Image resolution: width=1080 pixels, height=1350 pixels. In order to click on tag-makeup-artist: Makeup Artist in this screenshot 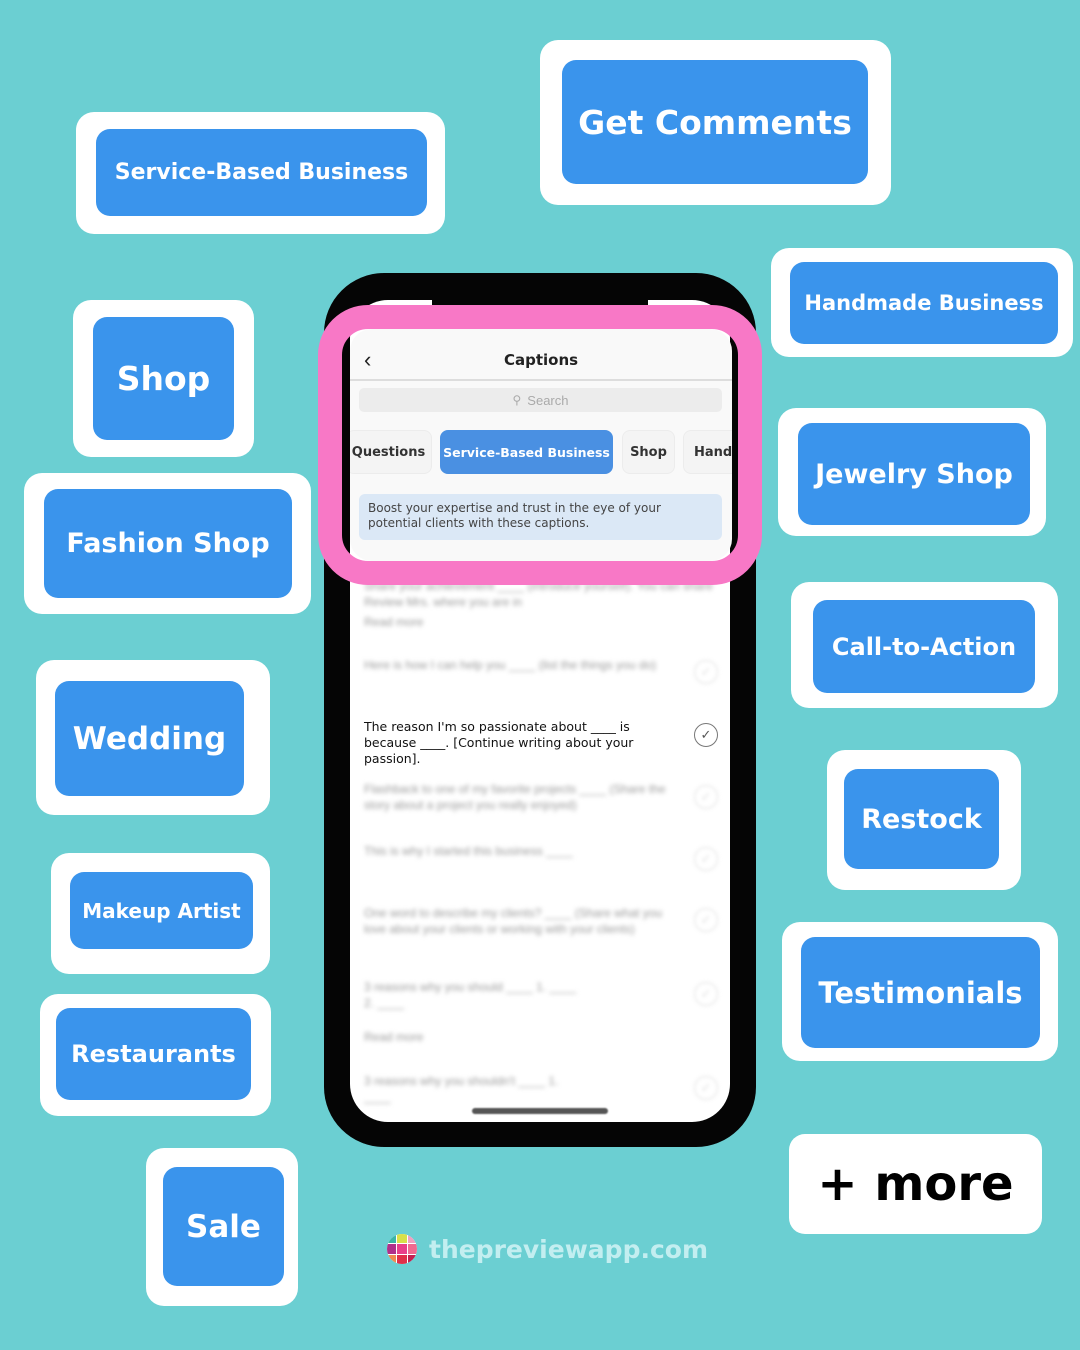, I will do `click(160, 913)`.